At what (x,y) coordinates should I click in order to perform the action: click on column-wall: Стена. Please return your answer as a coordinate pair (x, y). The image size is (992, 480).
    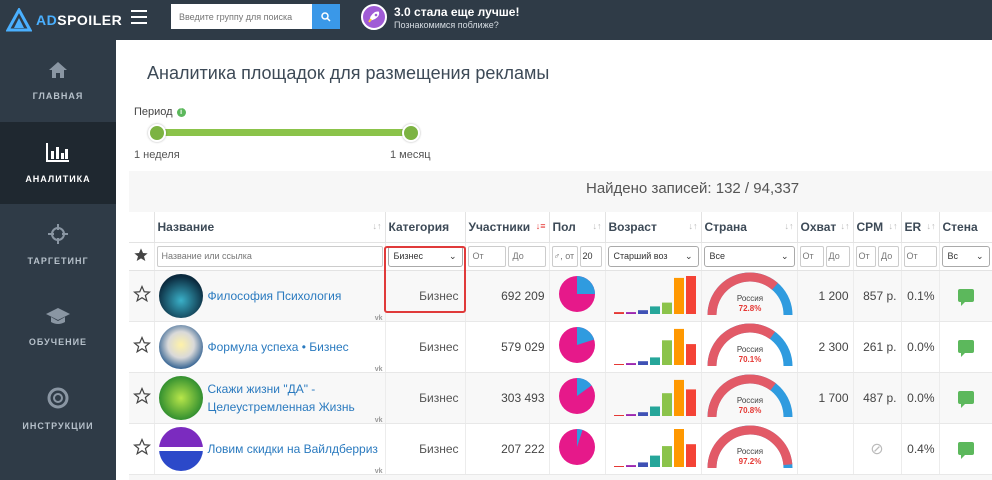
    Looking at the image, I should click on (965, 227).